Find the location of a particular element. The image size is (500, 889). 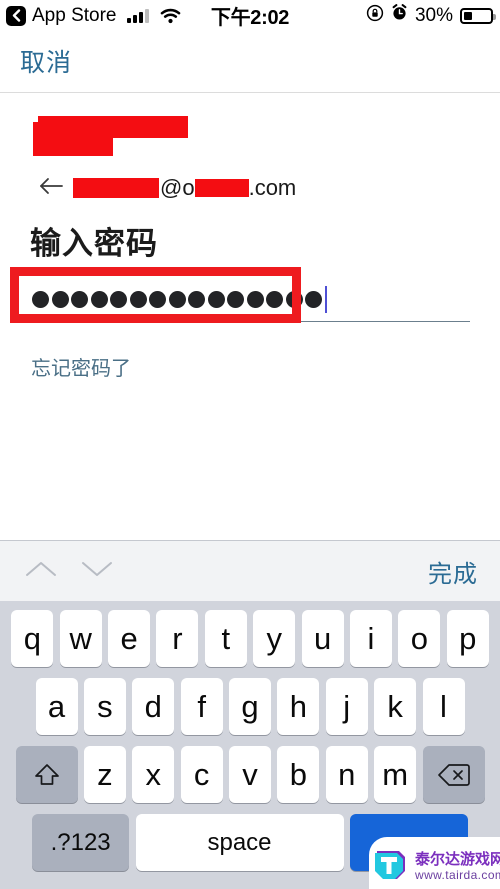

space-key: space is located at coordinates (239, 842).